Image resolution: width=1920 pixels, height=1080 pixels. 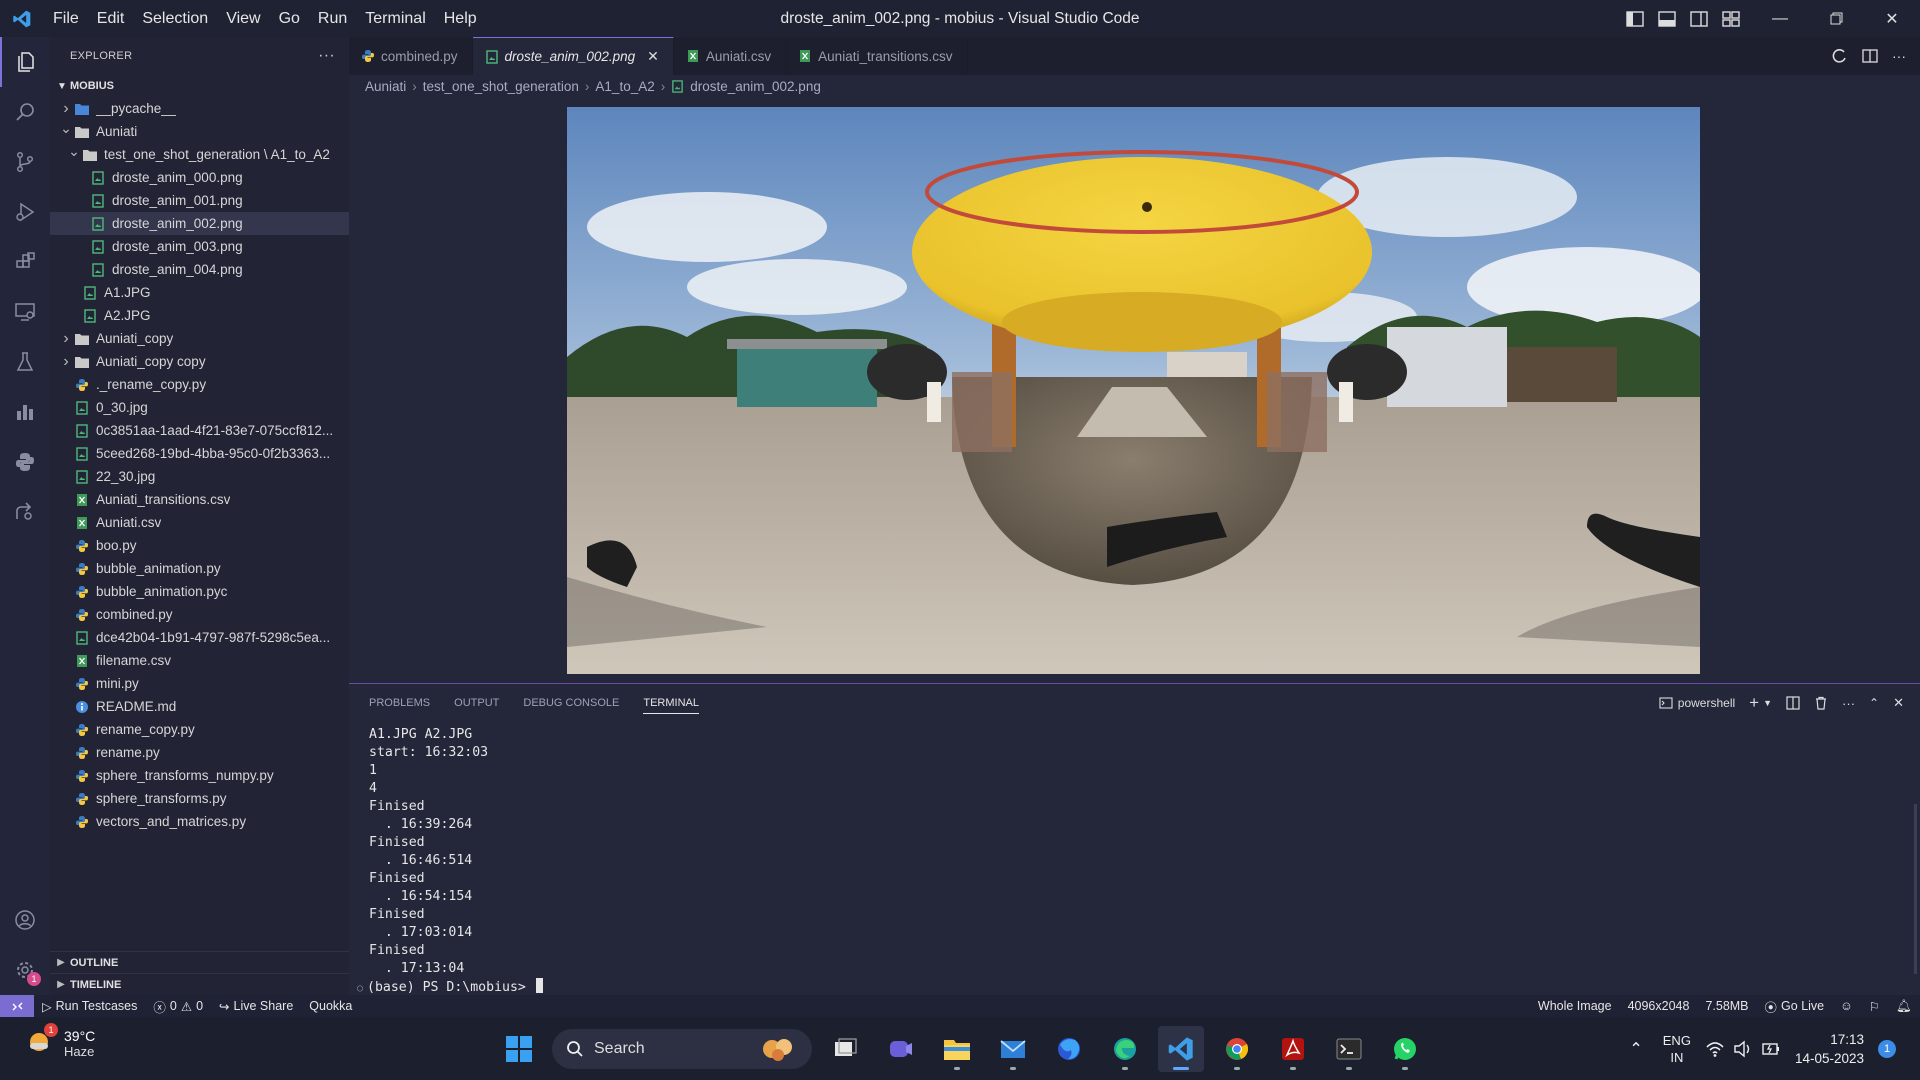 What do you see at coordinates (573, 56) in the screenshot?
I see `tab-droste-anim-002: droste_anim_002.png ✕` at bounding box center [573, 56].